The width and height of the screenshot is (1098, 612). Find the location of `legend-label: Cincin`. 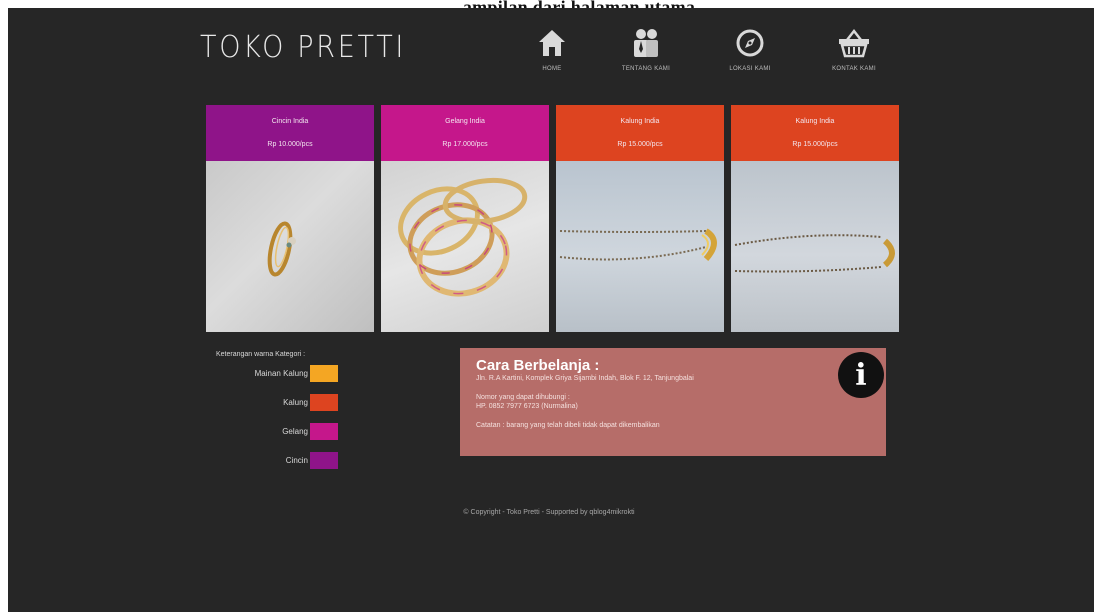

legend-label: Cincin is located at coordinates (296, 460).